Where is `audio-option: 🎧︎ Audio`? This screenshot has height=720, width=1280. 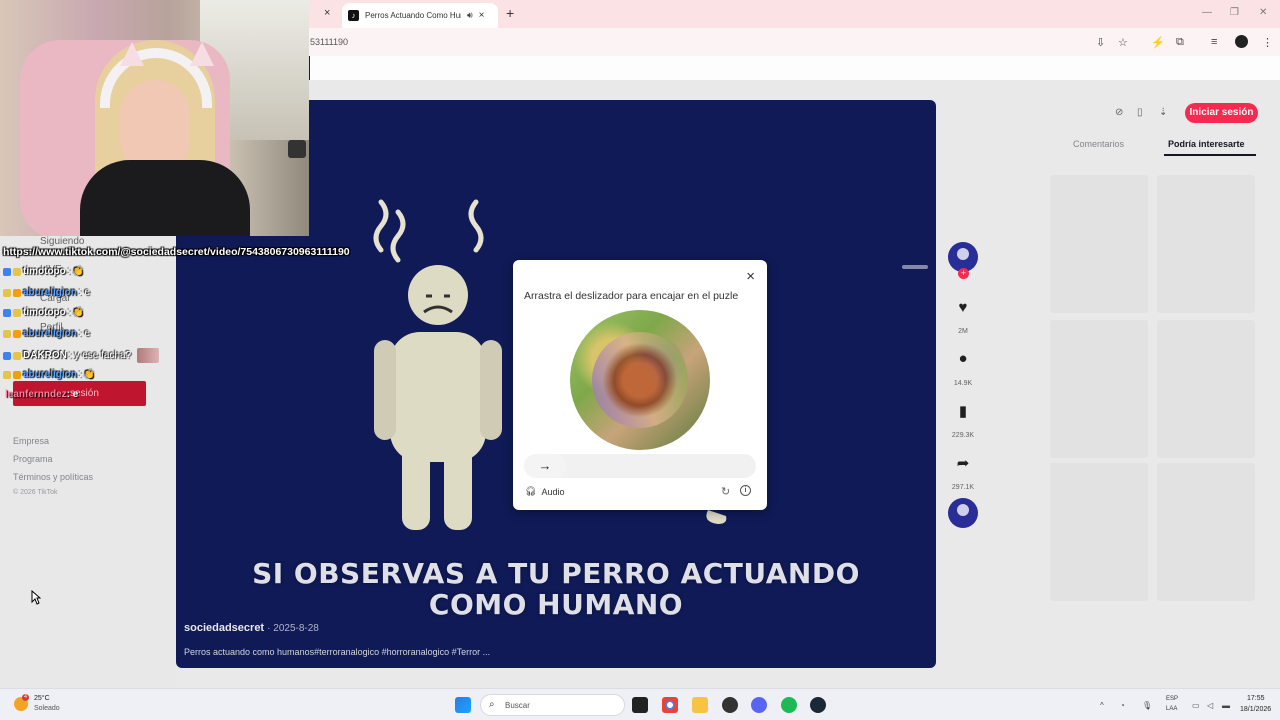
audio-option: 🎧︎ Audio is located at coordinates (544, 491).